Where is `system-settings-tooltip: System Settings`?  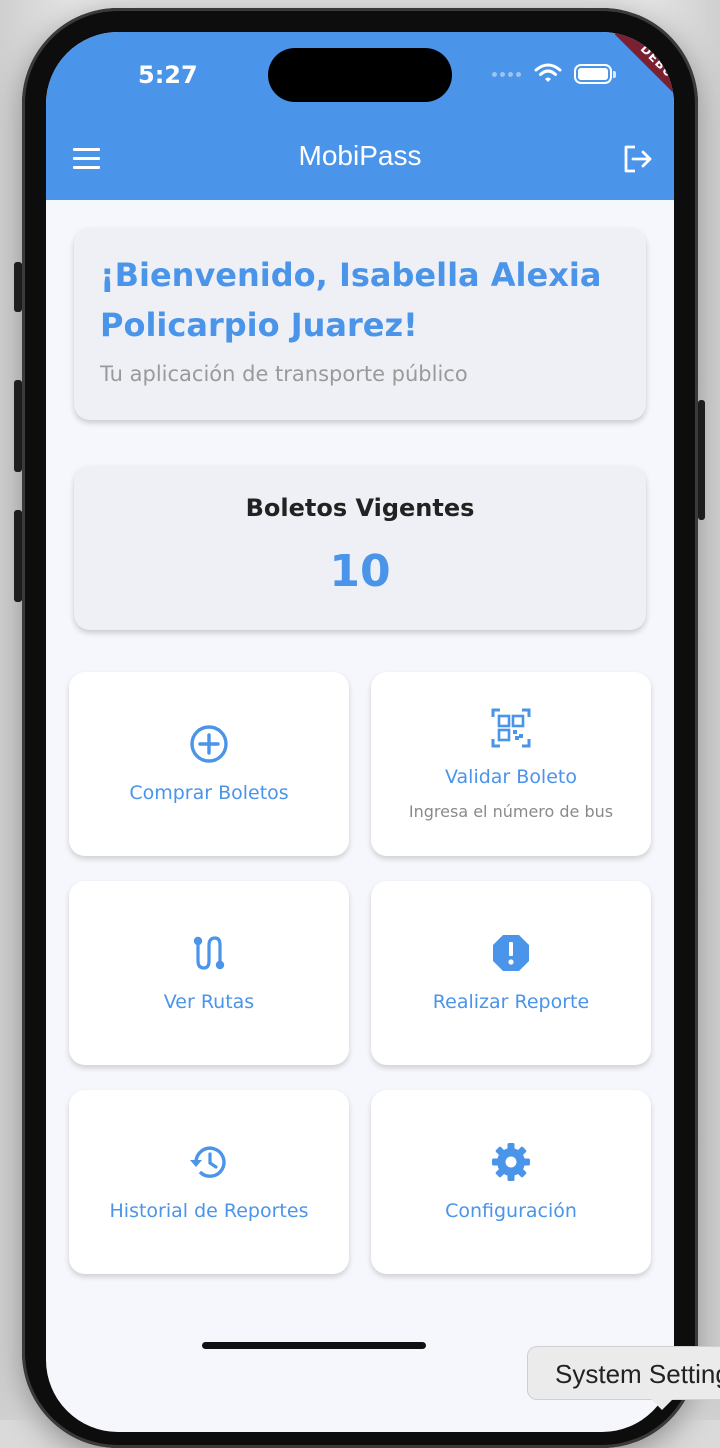
system-settings-tooltip: System Settings is located at coordinates (623, 1373).